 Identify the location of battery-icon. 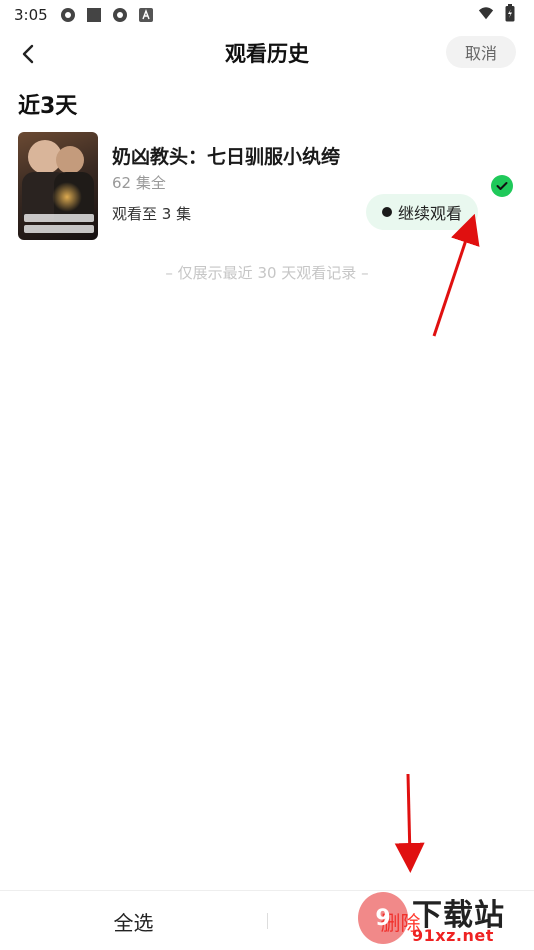
(510, 13).